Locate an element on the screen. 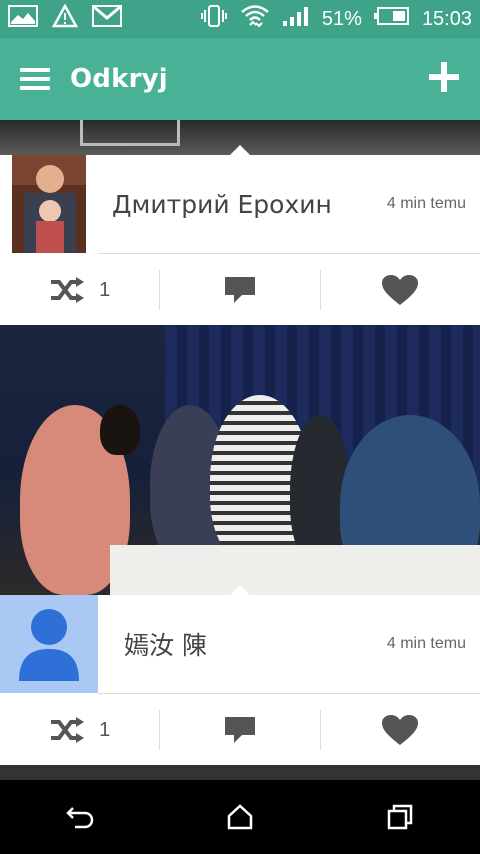 The width and height of the screenshot is (480, 854). photo-table is located at coordinates (295, 570).